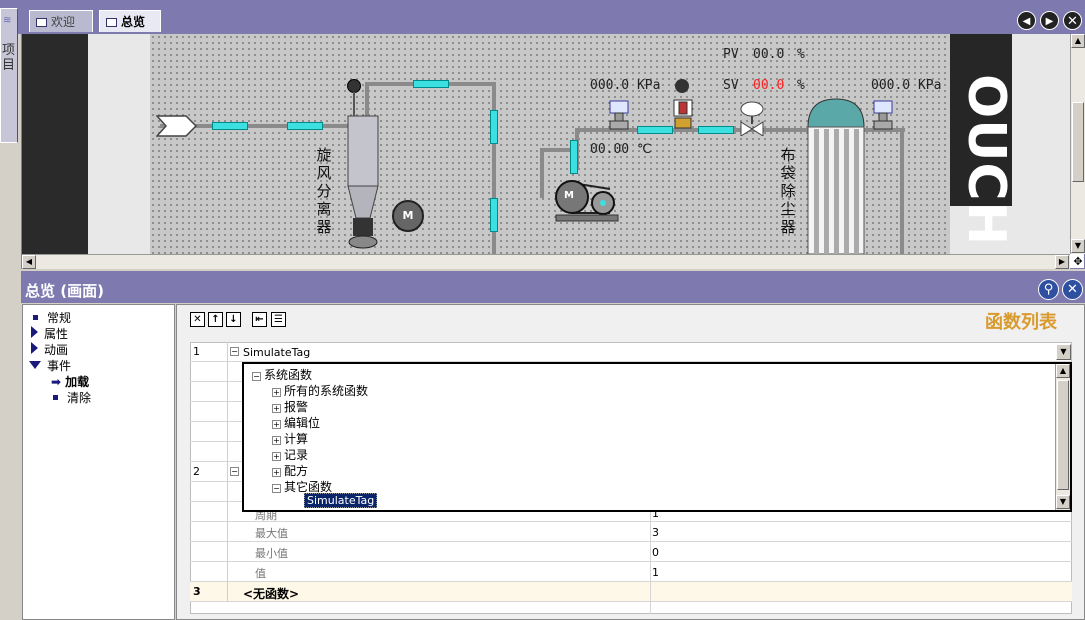 Image resolution: width=1085 pixels, height=620 pixels. I want to click on canvas-horizontal-scrollbar: ◀ ▶, so click(546, 261).